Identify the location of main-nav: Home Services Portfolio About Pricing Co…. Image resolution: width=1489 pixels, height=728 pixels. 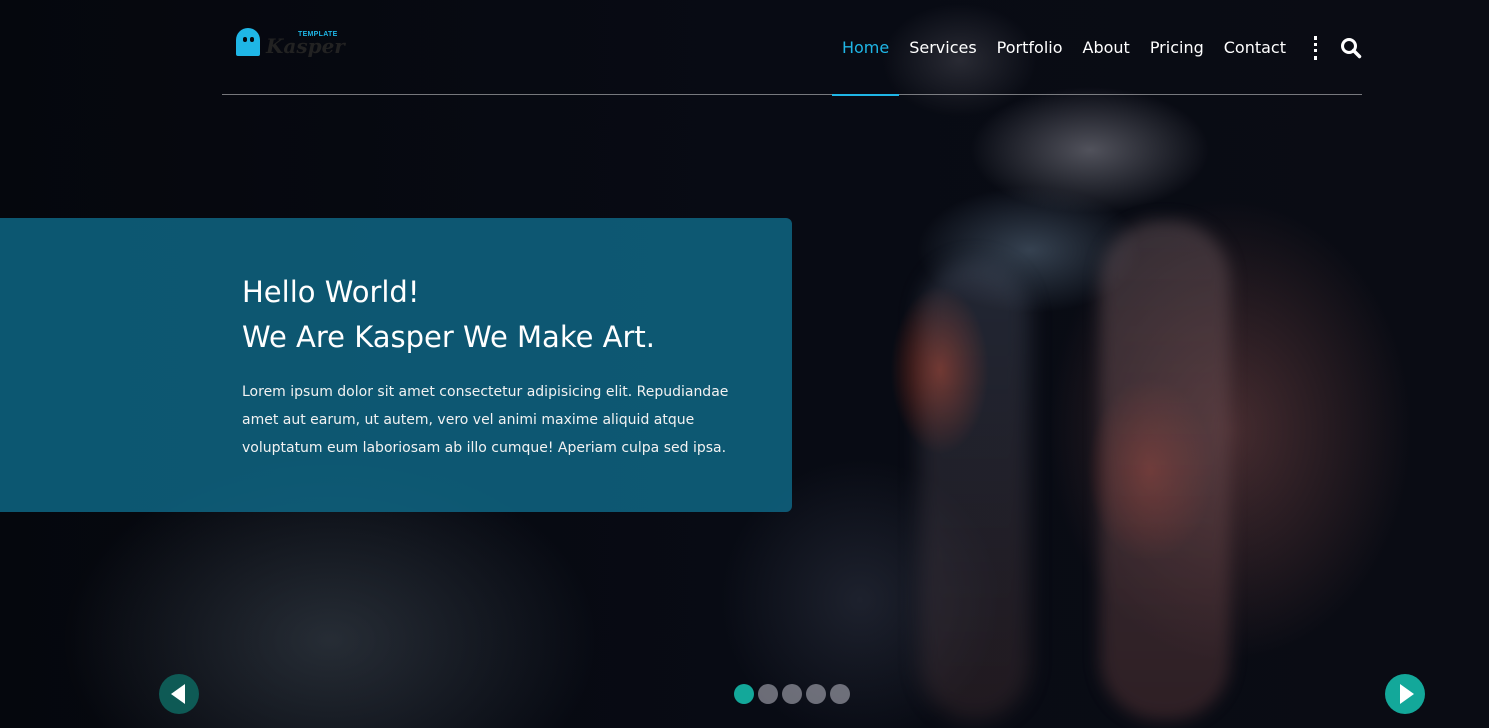
(1096, 48).